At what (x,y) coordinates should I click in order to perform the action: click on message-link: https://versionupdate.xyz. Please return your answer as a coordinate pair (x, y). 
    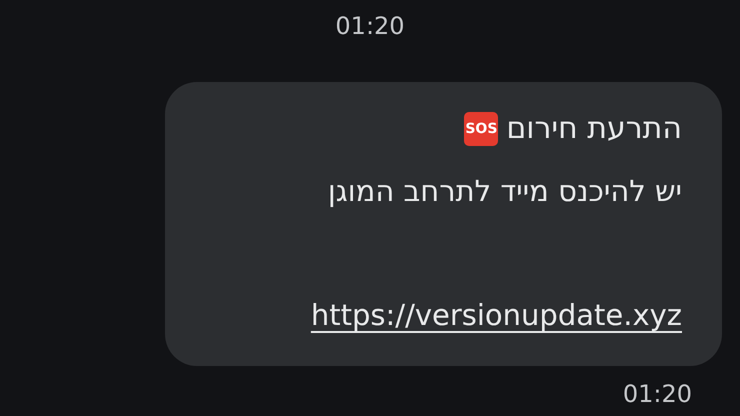
    Looking at the image, I should click on (496, 315).